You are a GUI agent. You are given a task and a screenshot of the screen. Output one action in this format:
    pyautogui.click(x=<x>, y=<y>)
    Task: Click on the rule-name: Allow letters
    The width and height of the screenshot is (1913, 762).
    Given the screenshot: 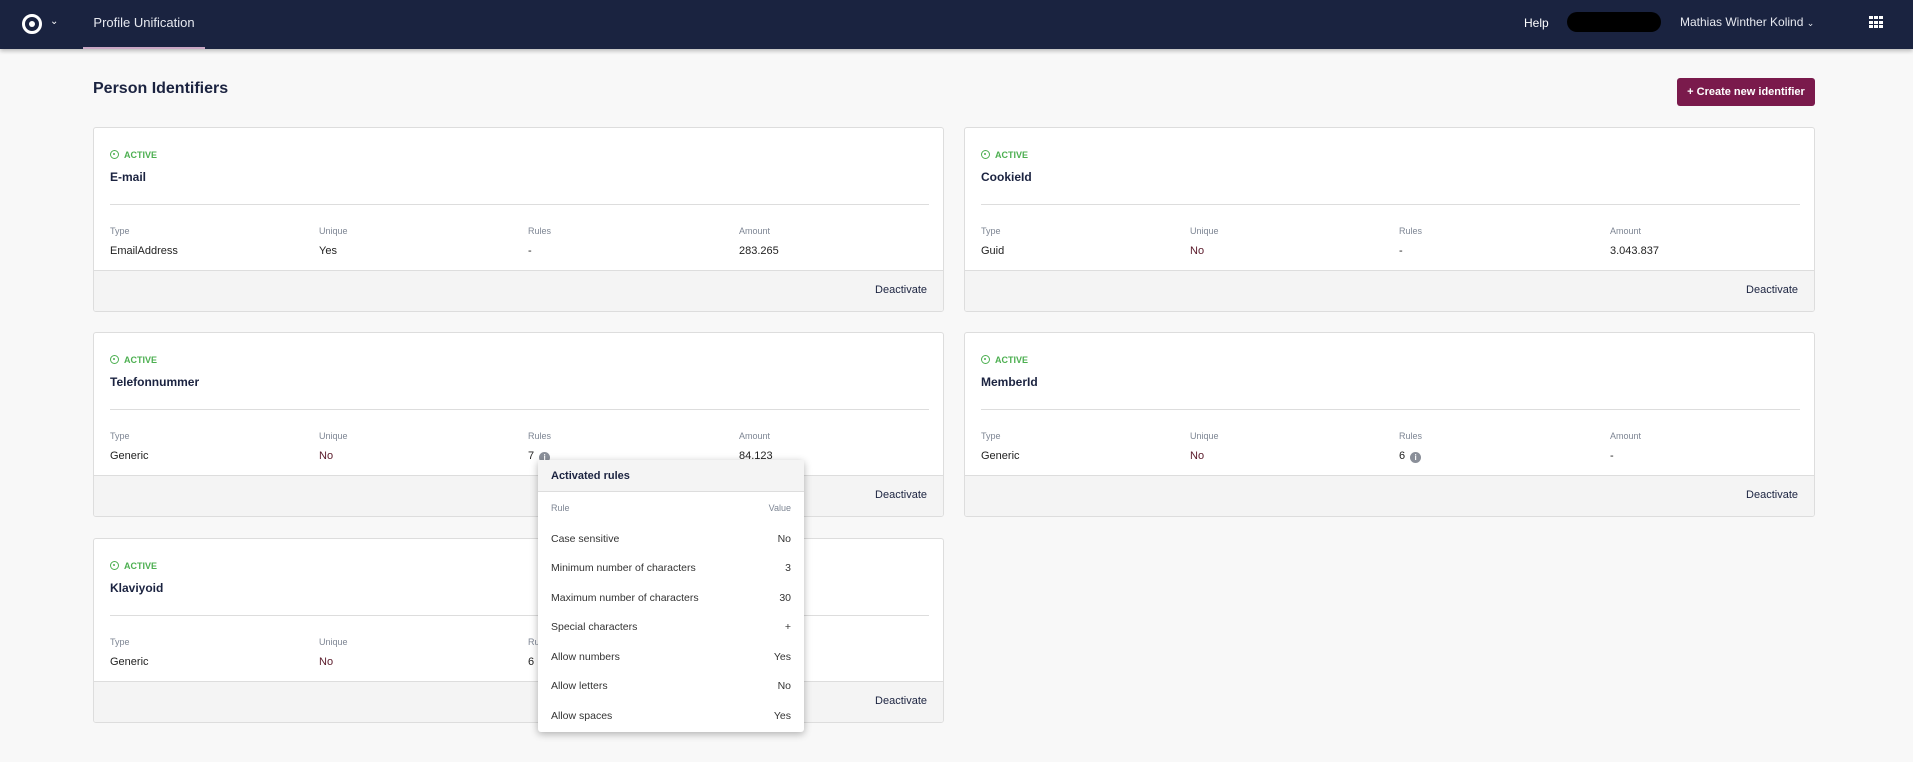 What is the action you would take?
    pyautogui.click(x=579, y=686)
    